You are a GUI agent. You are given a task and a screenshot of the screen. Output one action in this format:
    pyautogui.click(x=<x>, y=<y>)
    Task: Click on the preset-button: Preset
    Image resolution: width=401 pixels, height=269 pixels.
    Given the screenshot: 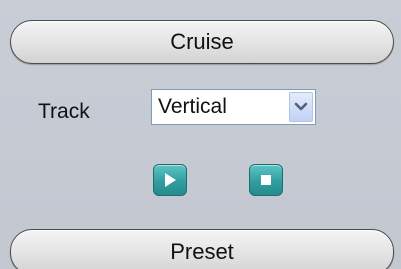 What is the action you would take?
    pyautogui.click(x=202, y=249)
    